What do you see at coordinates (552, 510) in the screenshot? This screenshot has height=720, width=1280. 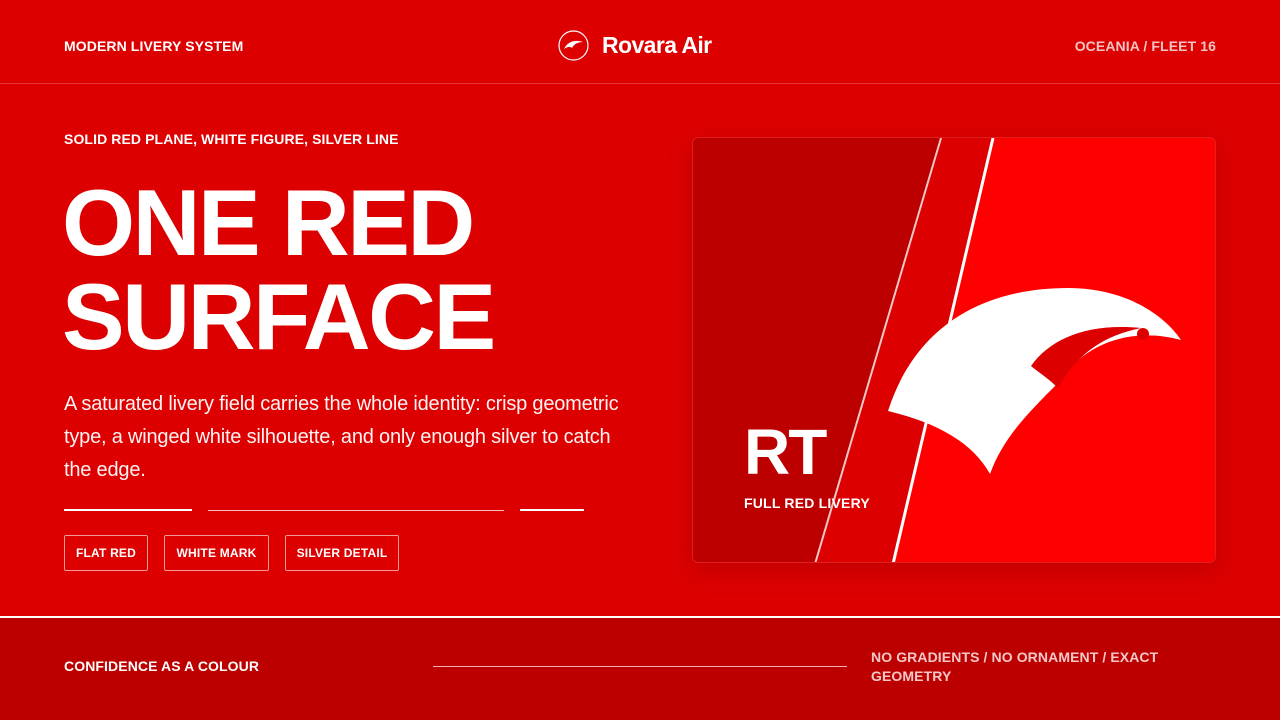 I see `accent-rule-tiny` at bounding box center [552, 510].